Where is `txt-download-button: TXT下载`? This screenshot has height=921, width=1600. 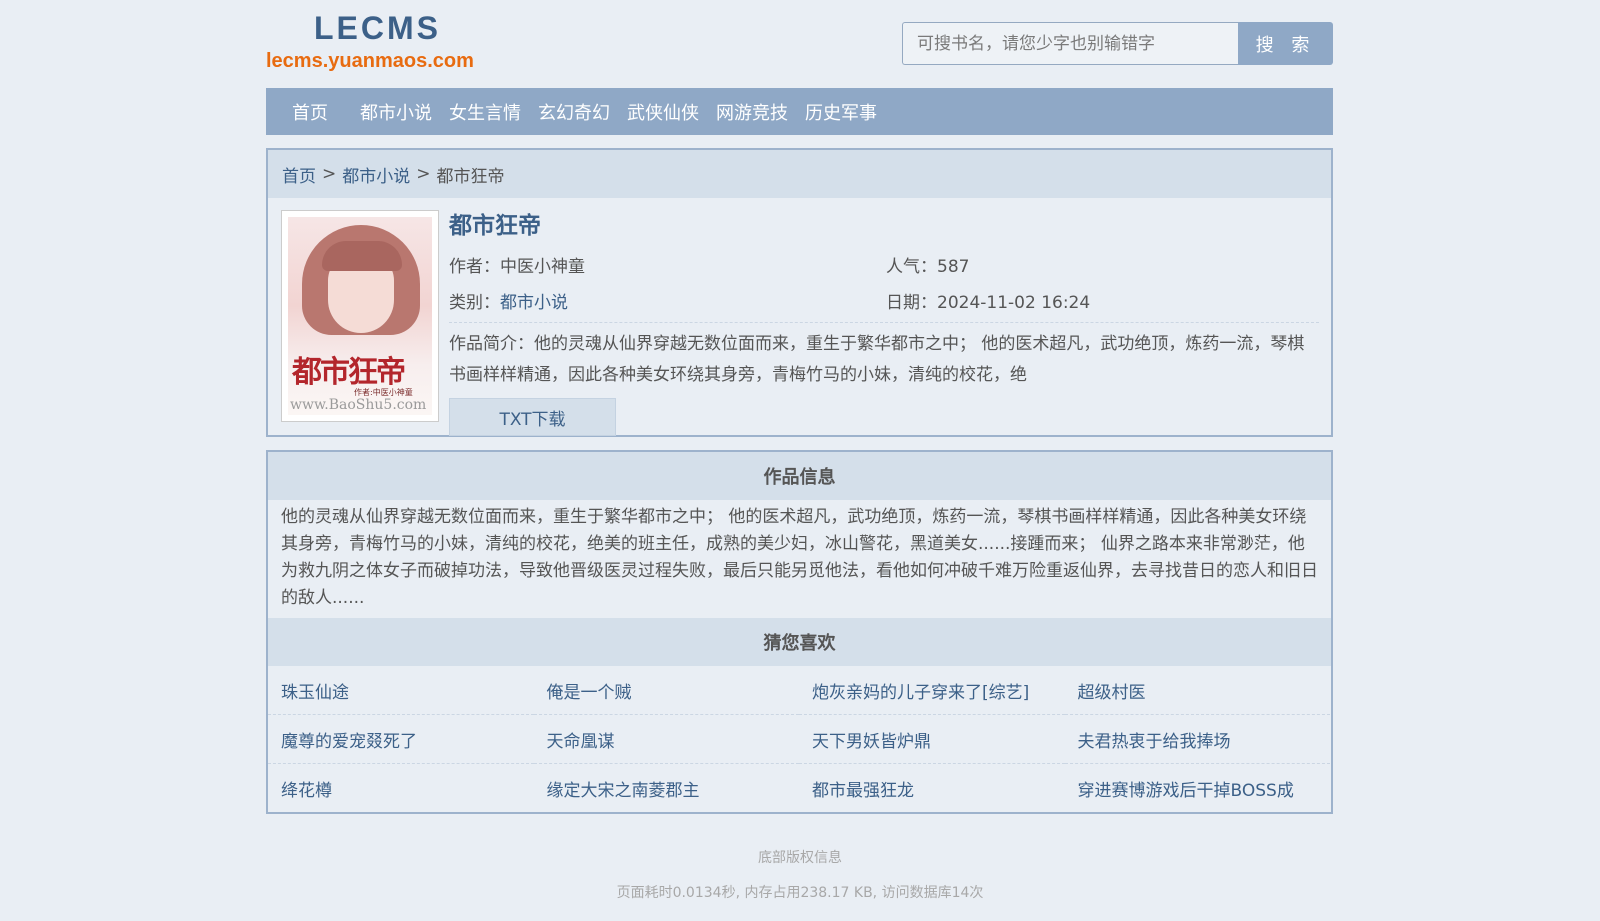 txt-download-button: TXT下载 is located at coordinates (532, 417).